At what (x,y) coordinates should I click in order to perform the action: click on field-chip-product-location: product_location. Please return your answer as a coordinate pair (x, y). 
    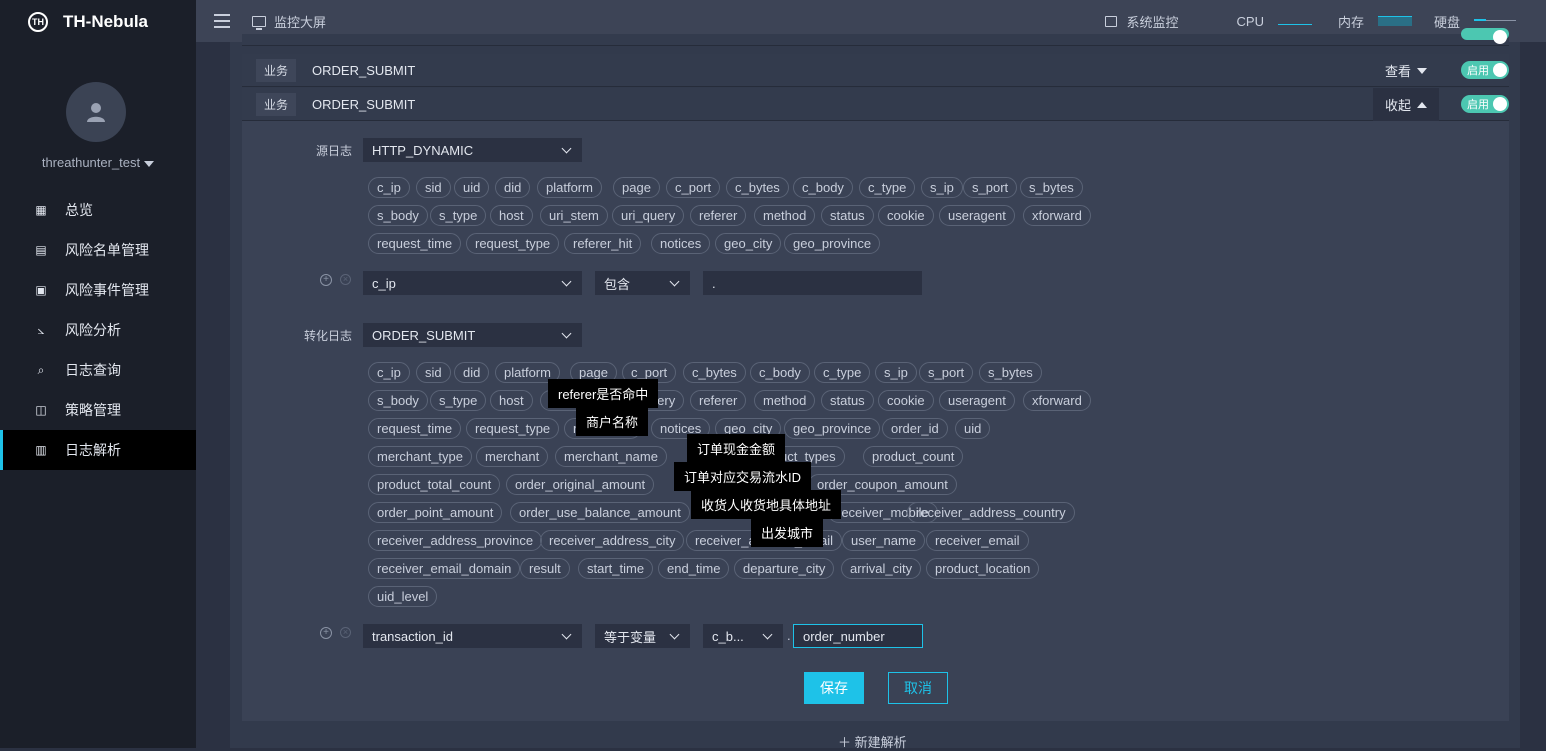
    Looking at the image, I should click on (983, 568).